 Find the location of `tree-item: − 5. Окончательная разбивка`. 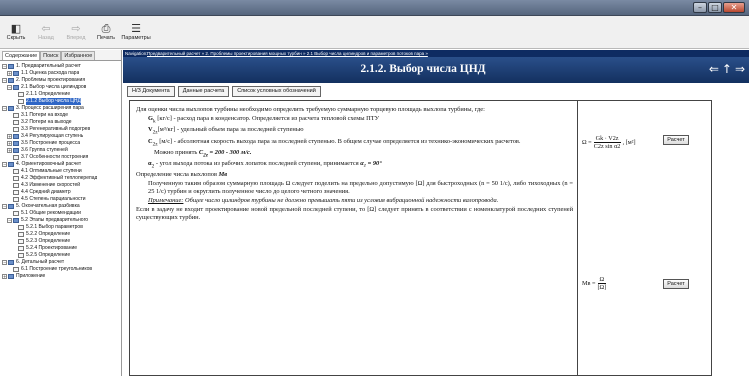

tree-item: − 5. Окончательная разбивка is located at coordinates (61, 206).